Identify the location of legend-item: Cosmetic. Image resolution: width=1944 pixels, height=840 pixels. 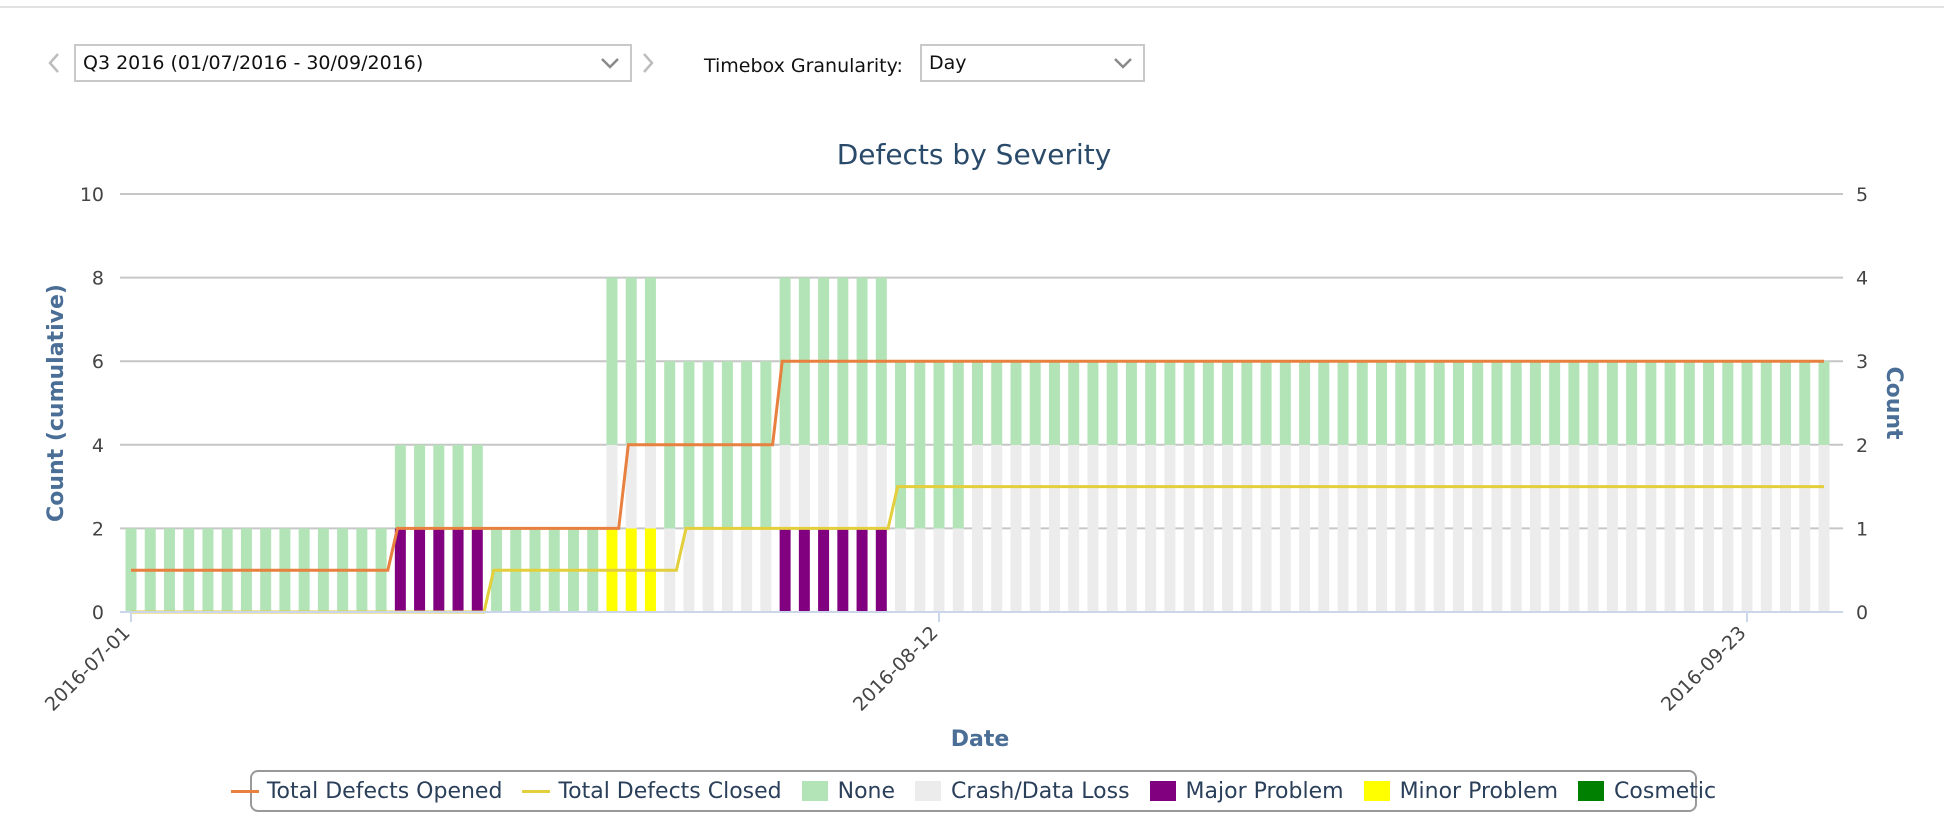
(1647, 791).